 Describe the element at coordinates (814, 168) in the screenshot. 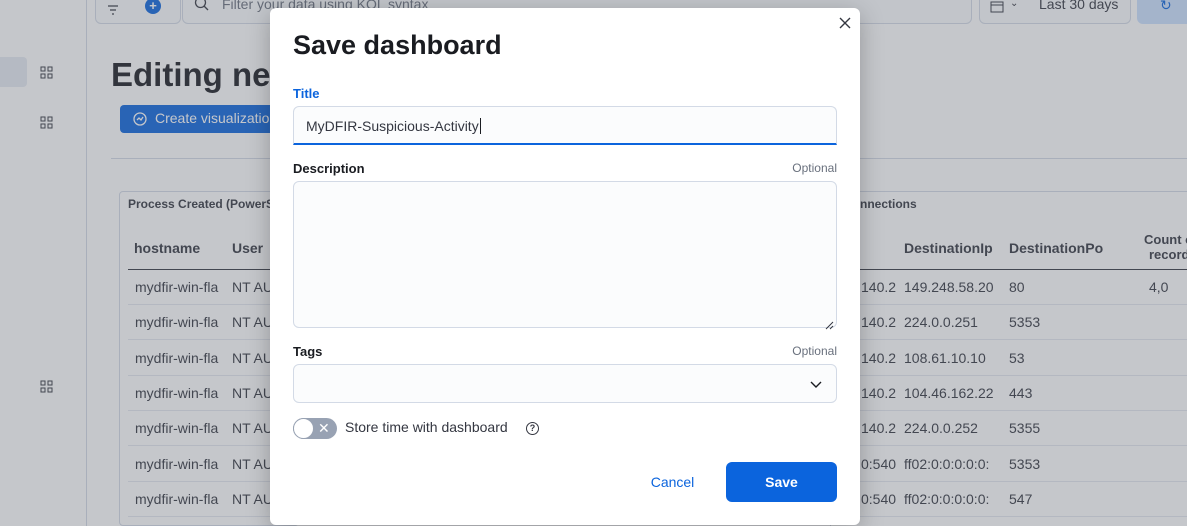

I see `description-optional-hint: Optional` at that location.